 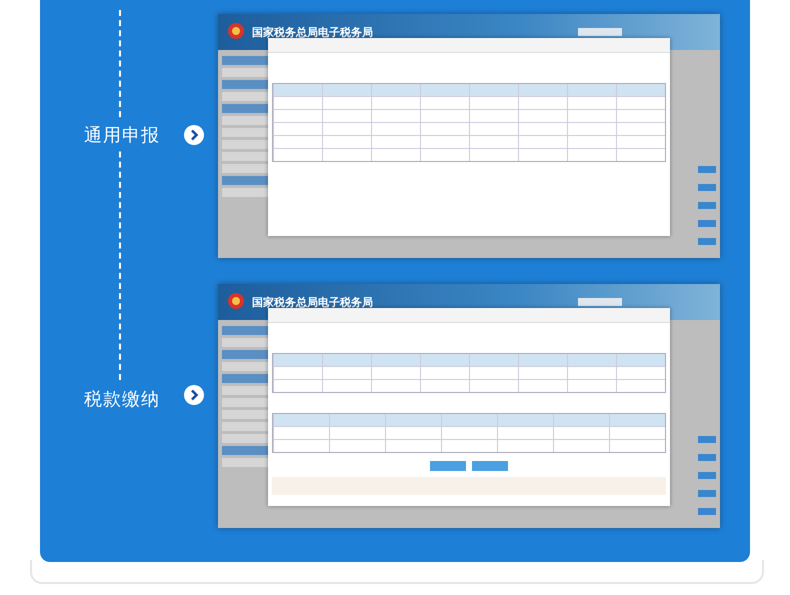 What do you see at coordinates (122, 134) in the screenshot?
I see `section-label: 通用申报` at bounding box center [122, 134].